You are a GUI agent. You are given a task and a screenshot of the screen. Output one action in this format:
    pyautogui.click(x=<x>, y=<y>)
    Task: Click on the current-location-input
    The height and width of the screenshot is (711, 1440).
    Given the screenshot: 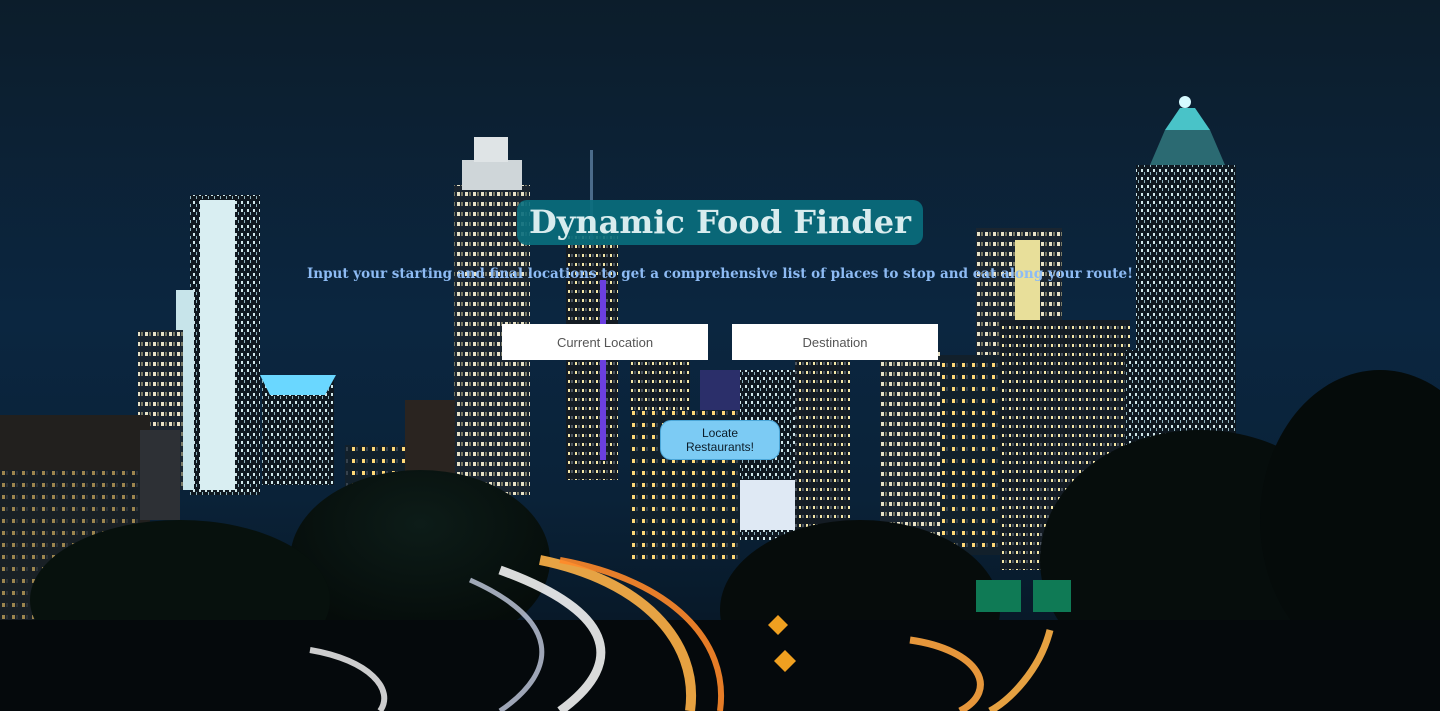 What is the action you would take?
    pyautogui.click(x=605, y=342)
    